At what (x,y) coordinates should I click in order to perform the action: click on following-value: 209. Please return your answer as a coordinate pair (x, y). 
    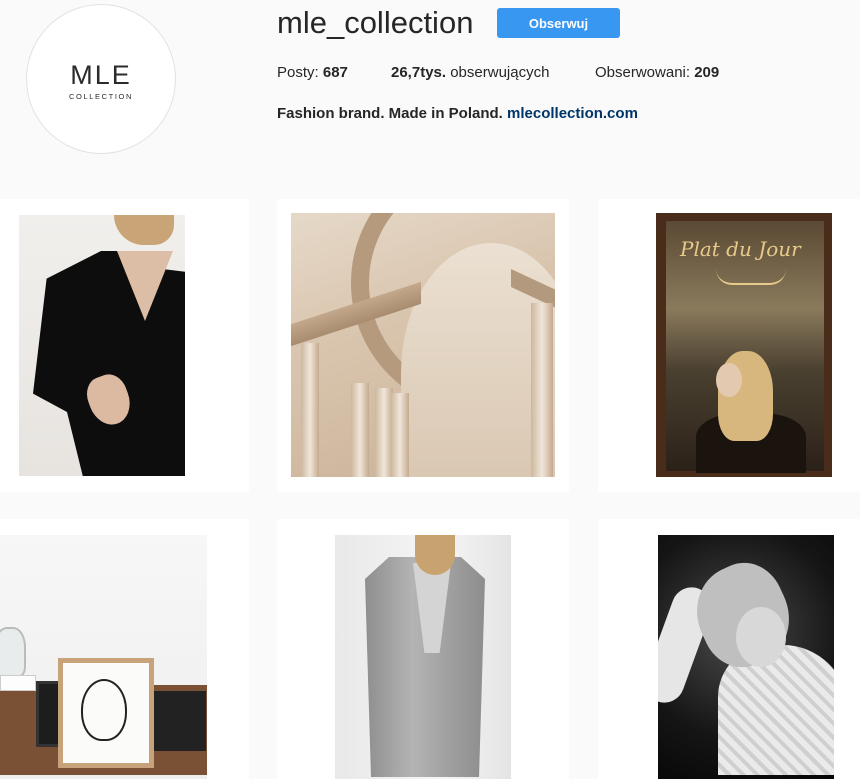
    Looking at the image, I should click on (707, 72).